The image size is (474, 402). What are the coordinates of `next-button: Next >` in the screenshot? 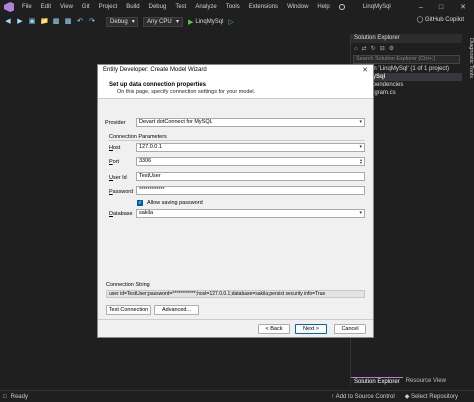 It's located at (311, 329).